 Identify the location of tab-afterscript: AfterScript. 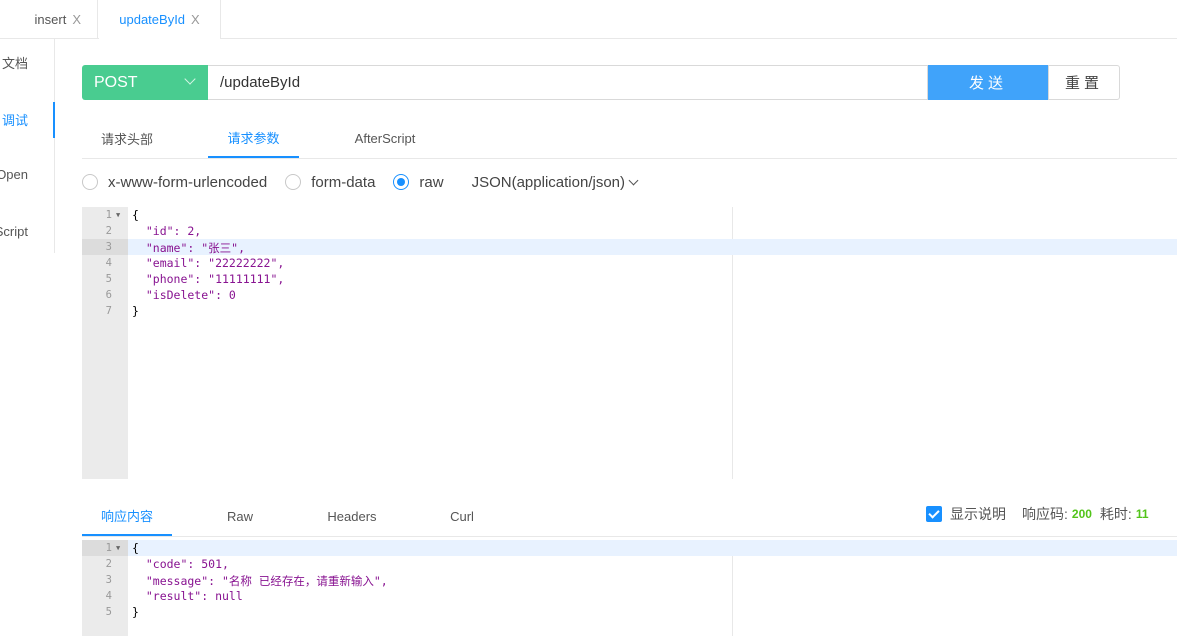
(385, 138).